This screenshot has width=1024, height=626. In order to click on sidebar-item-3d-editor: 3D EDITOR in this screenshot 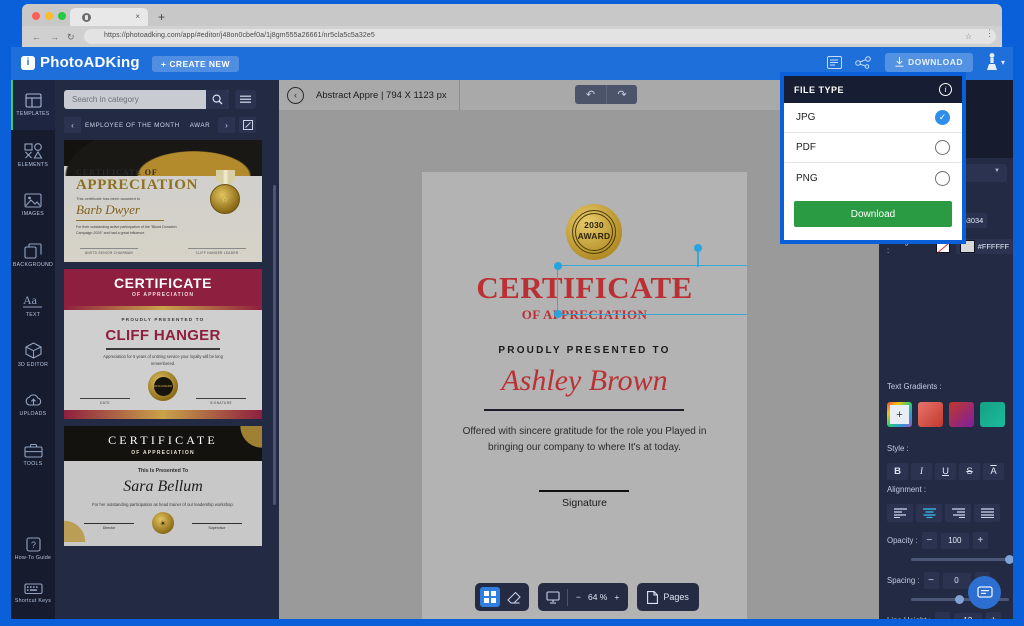, I will do `click(33, 355)`.